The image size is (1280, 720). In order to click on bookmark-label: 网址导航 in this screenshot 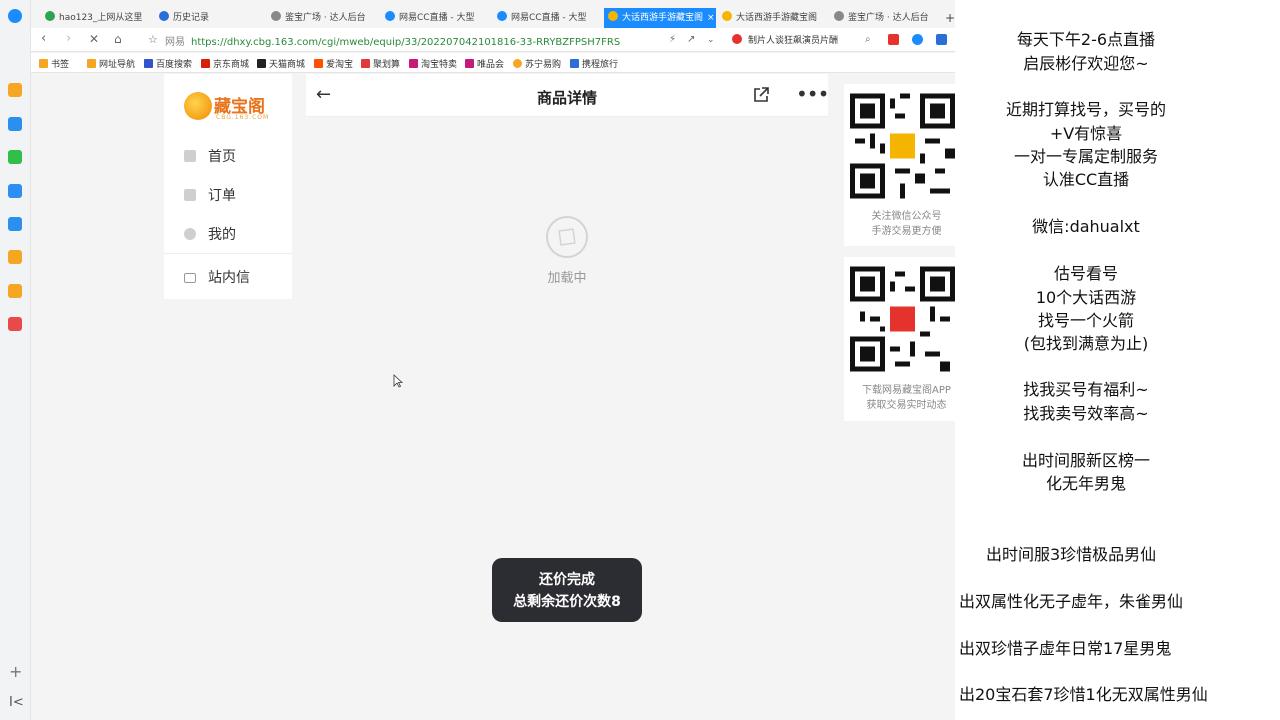, I will do `click(117, 65)`.